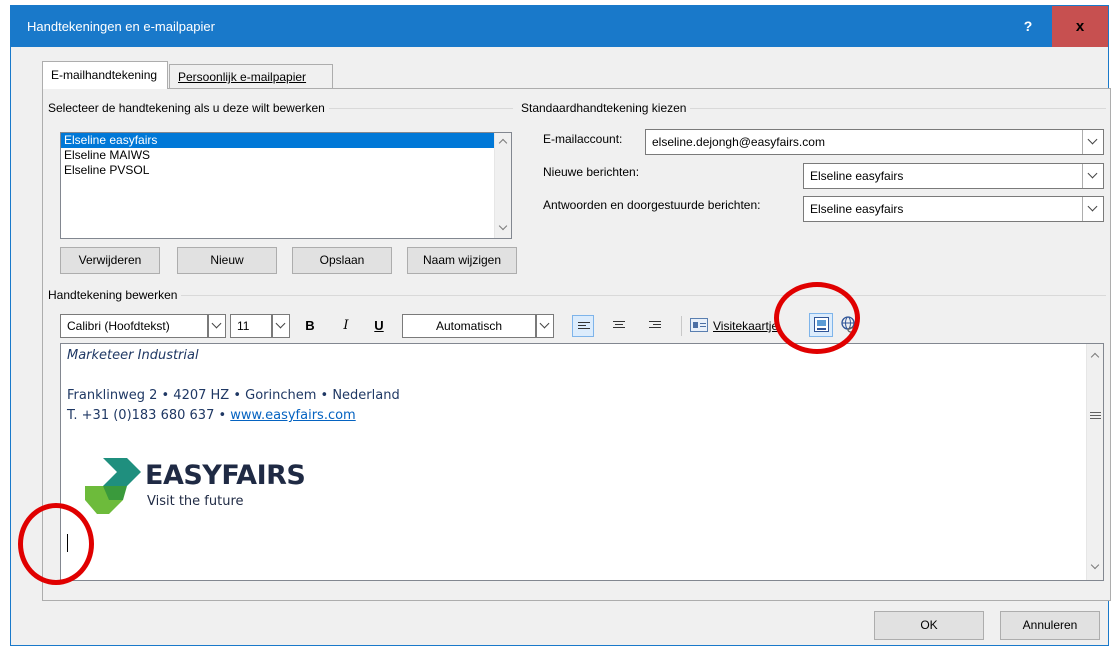  What do you see at coordinates (953, 176) in the screenshot?
I see `new-messages-select: Elseline easyfairs` at bounding box center [953, 176].